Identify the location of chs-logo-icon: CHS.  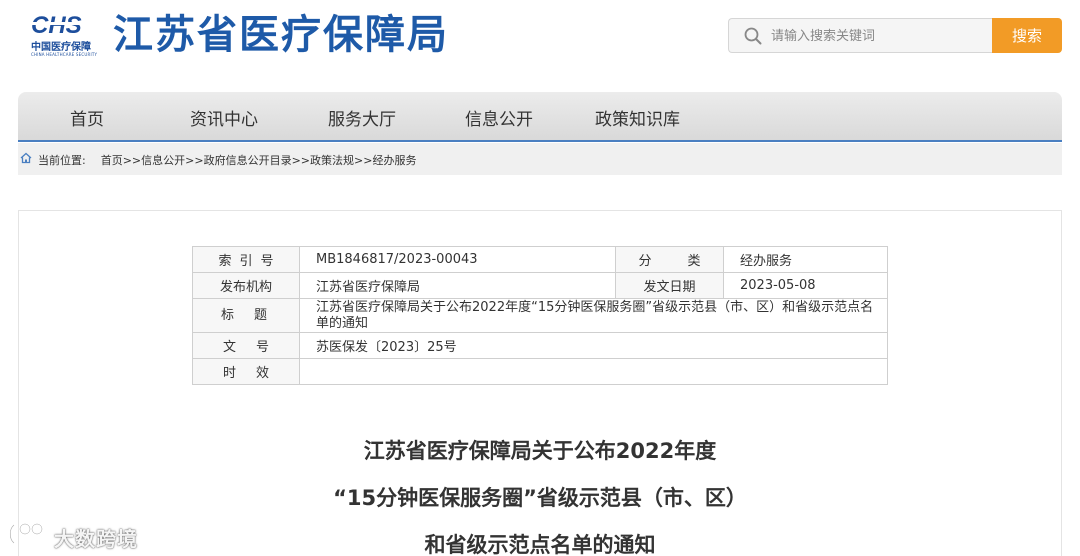
(62, 24).